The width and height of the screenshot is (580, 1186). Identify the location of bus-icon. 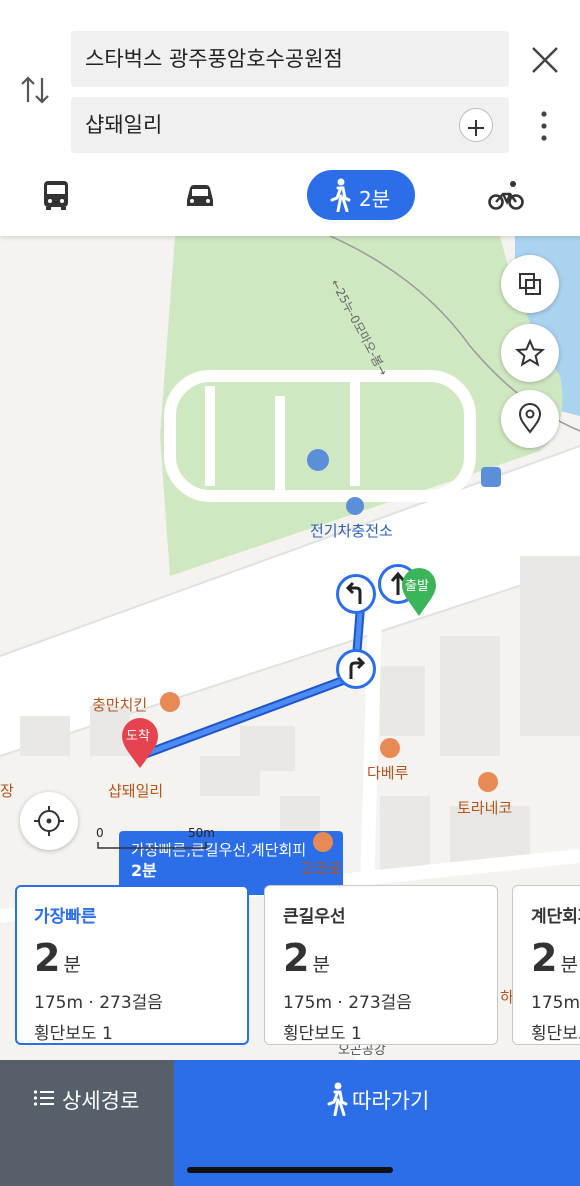
(56, 195).